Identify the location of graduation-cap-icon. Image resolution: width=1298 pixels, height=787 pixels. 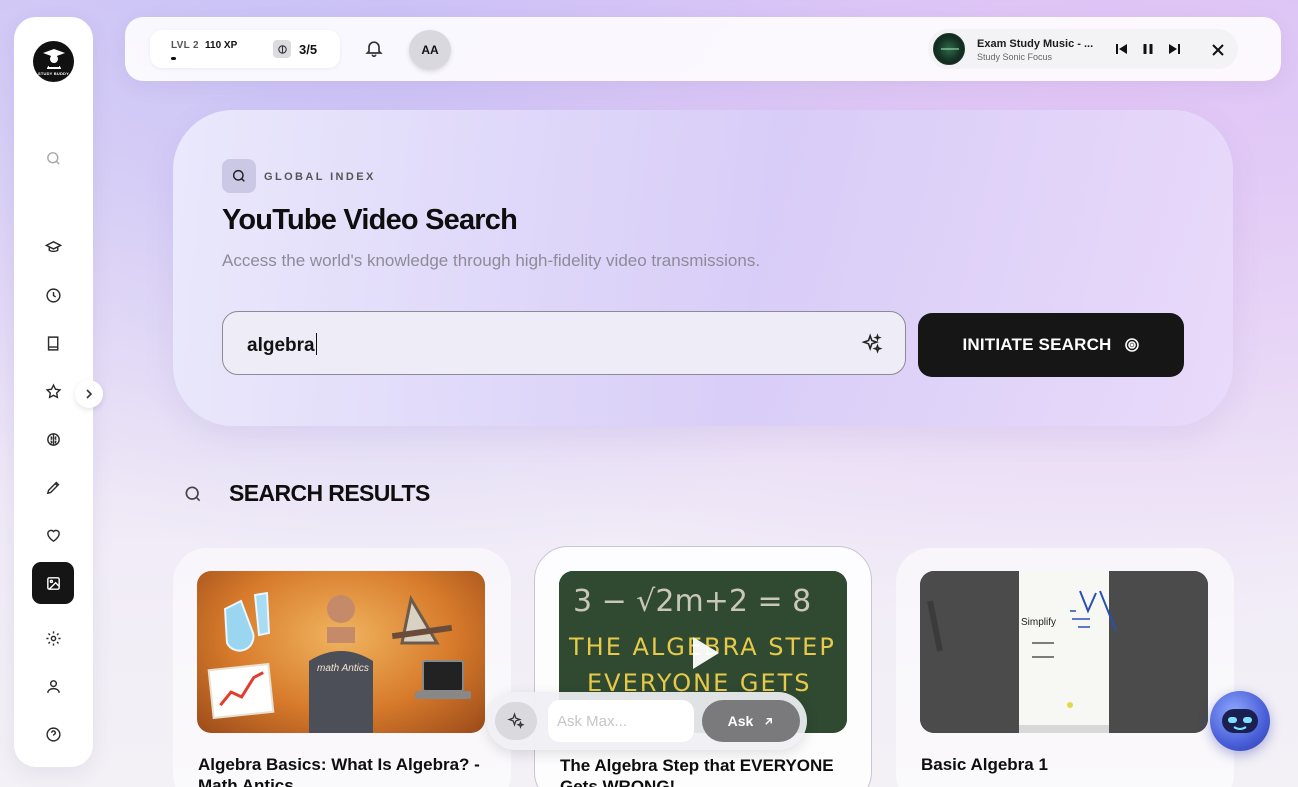
(53, 246).